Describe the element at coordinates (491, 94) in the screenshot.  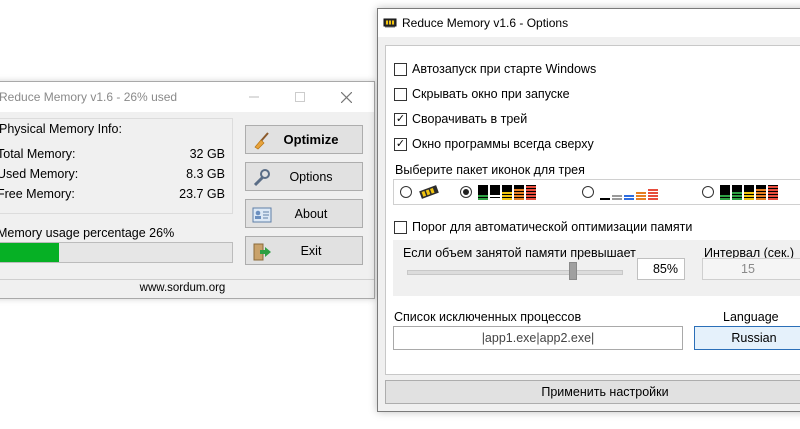
I see `hide-on-start-label: Скрывать окно при запуске` at that location.